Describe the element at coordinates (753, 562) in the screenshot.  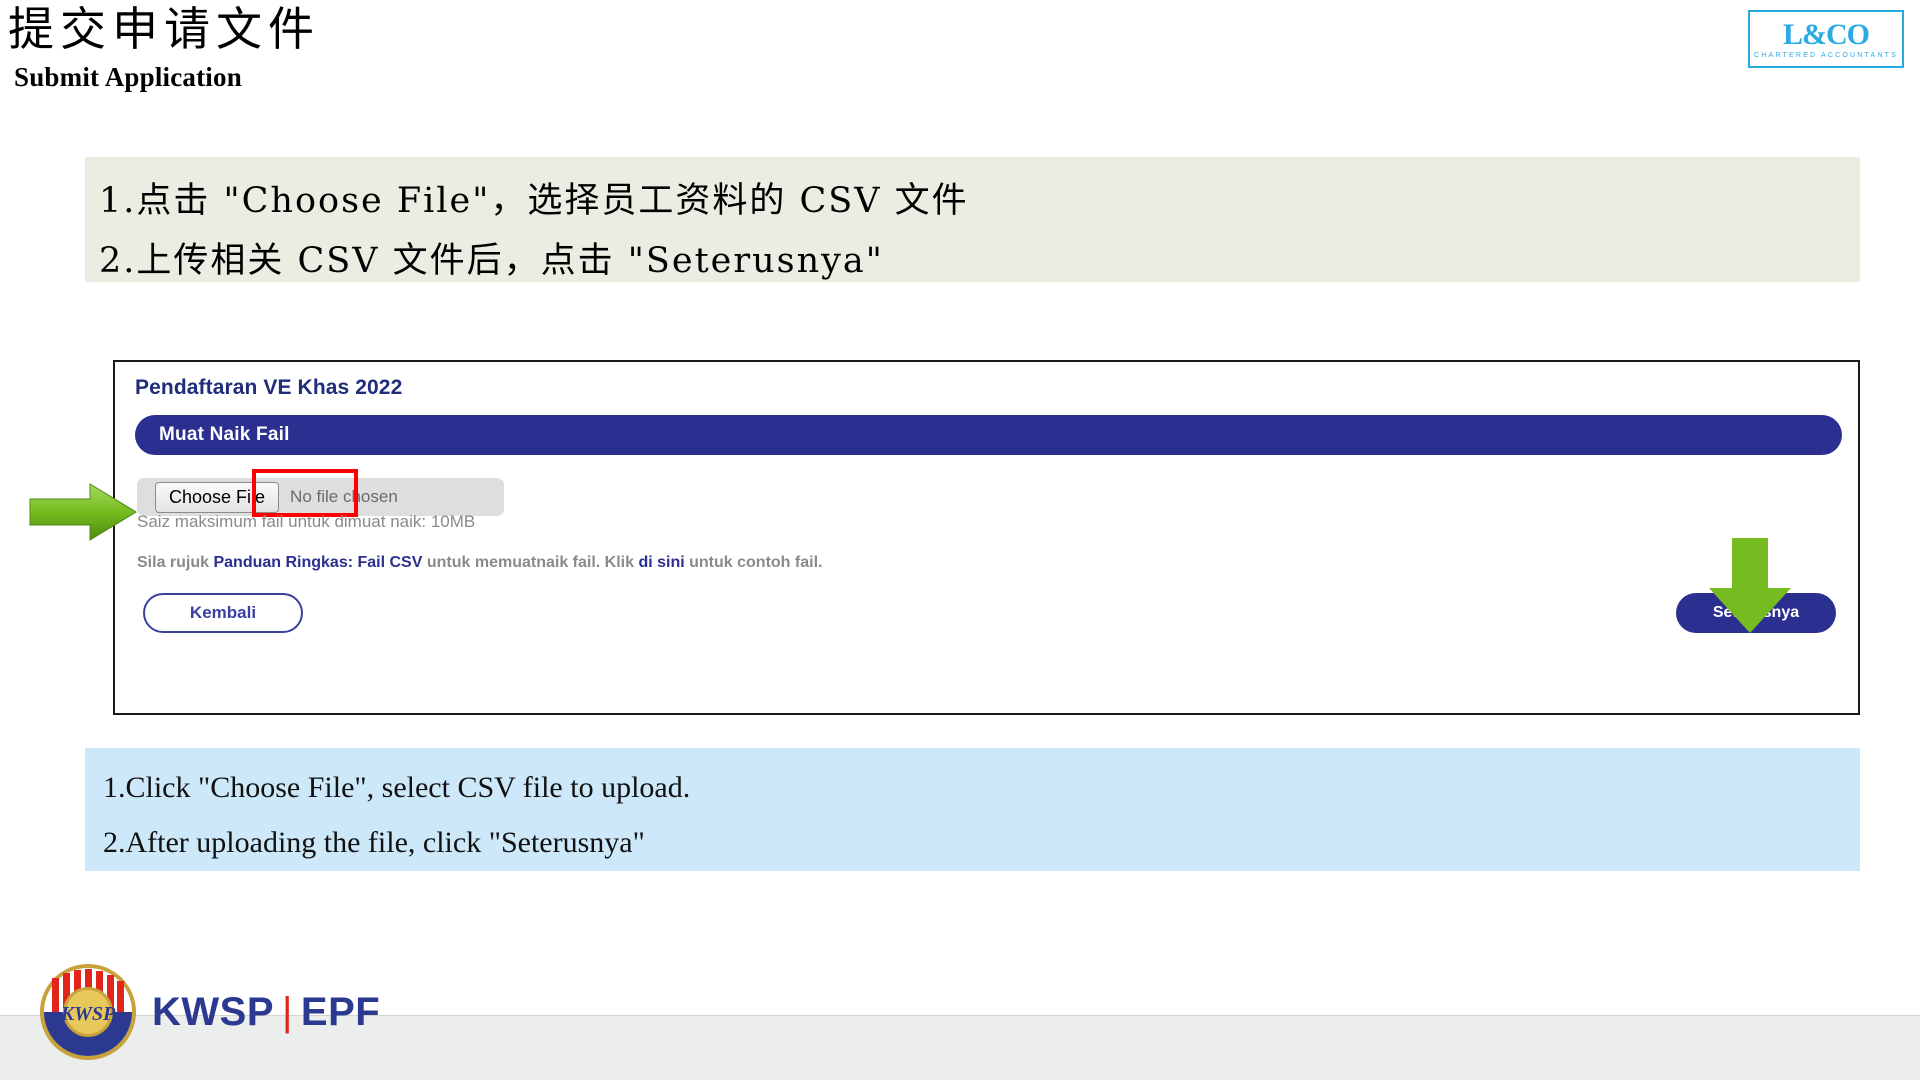
I see `guide-hint-post: untuk contoh fail.` at that location.